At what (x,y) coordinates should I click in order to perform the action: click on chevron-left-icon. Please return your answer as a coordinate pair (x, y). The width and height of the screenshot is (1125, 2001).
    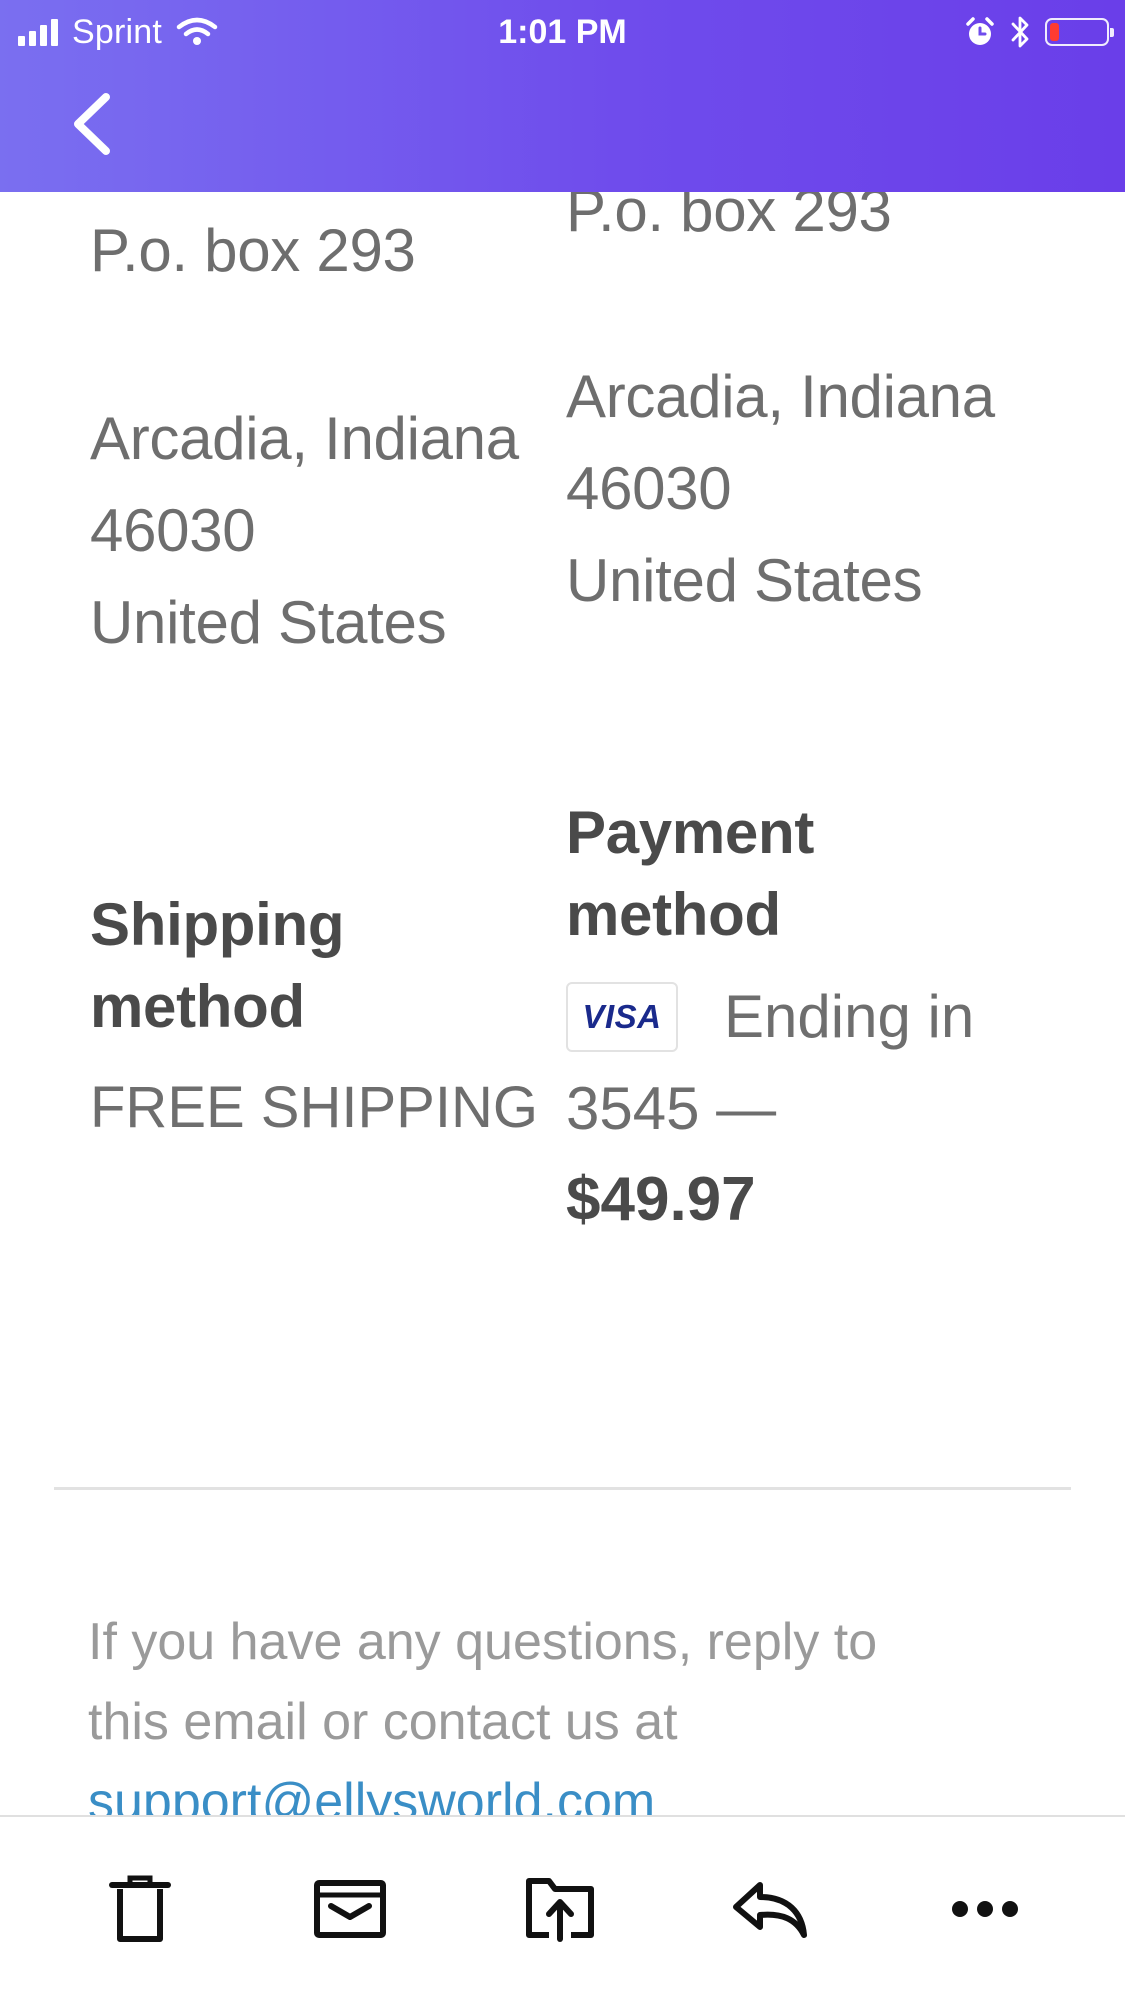
    Looking at the image, I should click on (92, 124).